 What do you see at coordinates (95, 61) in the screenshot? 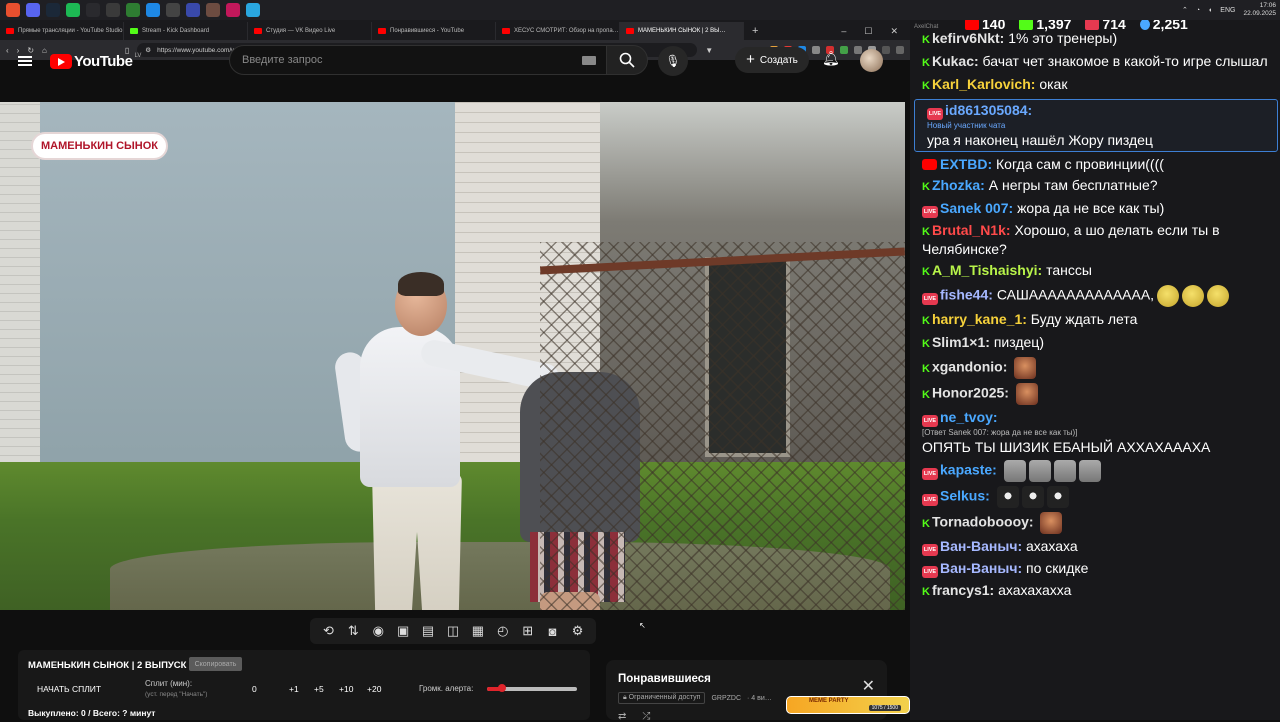
I see `youtube-logo: YouTube LV` at bounding box center [95, 61].